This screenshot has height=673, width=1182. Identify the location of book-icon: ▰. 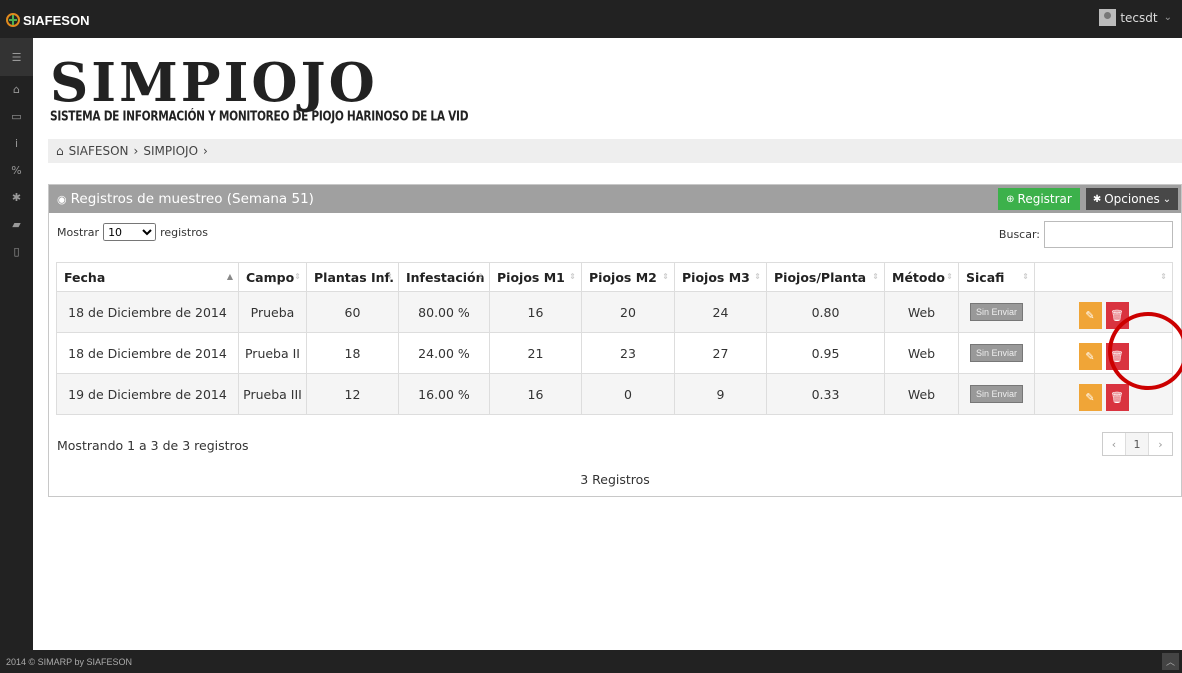
(16, 224).